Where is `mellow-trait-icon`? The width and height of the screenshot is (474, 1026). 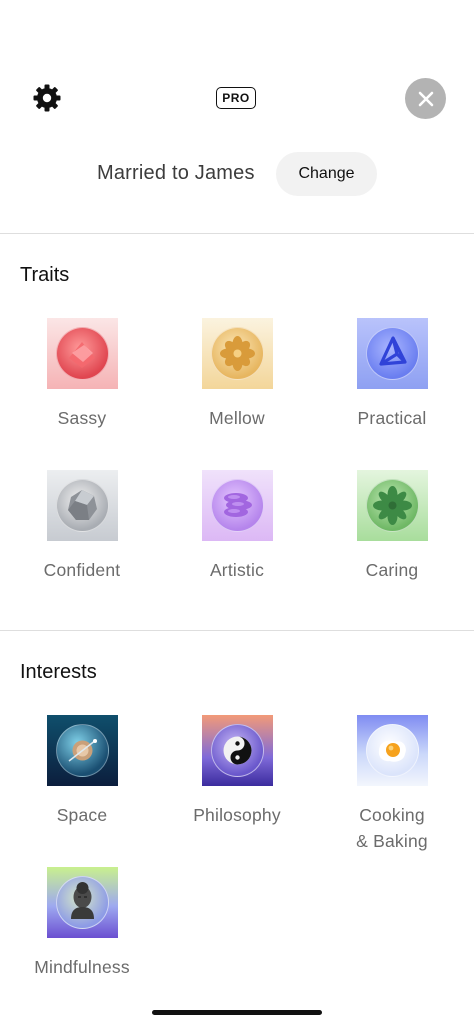 mellow-trait-icon is located at coordinates (237, 353).